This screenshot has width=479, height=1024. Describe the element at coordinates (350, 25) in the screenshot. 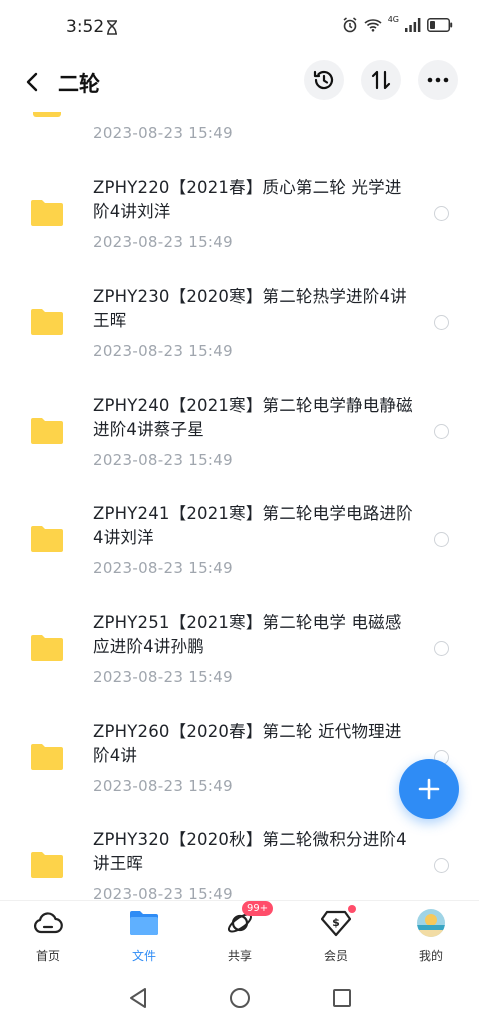

I see `alarm-icon` at that location.